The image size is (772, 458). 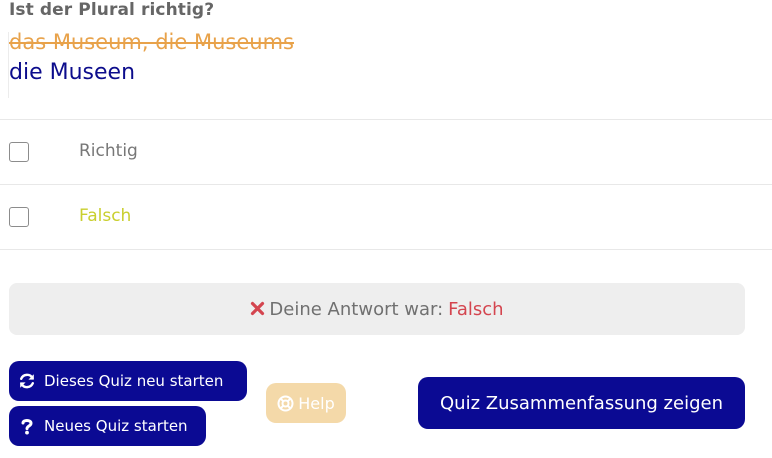 I want to click on checkbox-falsch, so click(x=19, y=217).